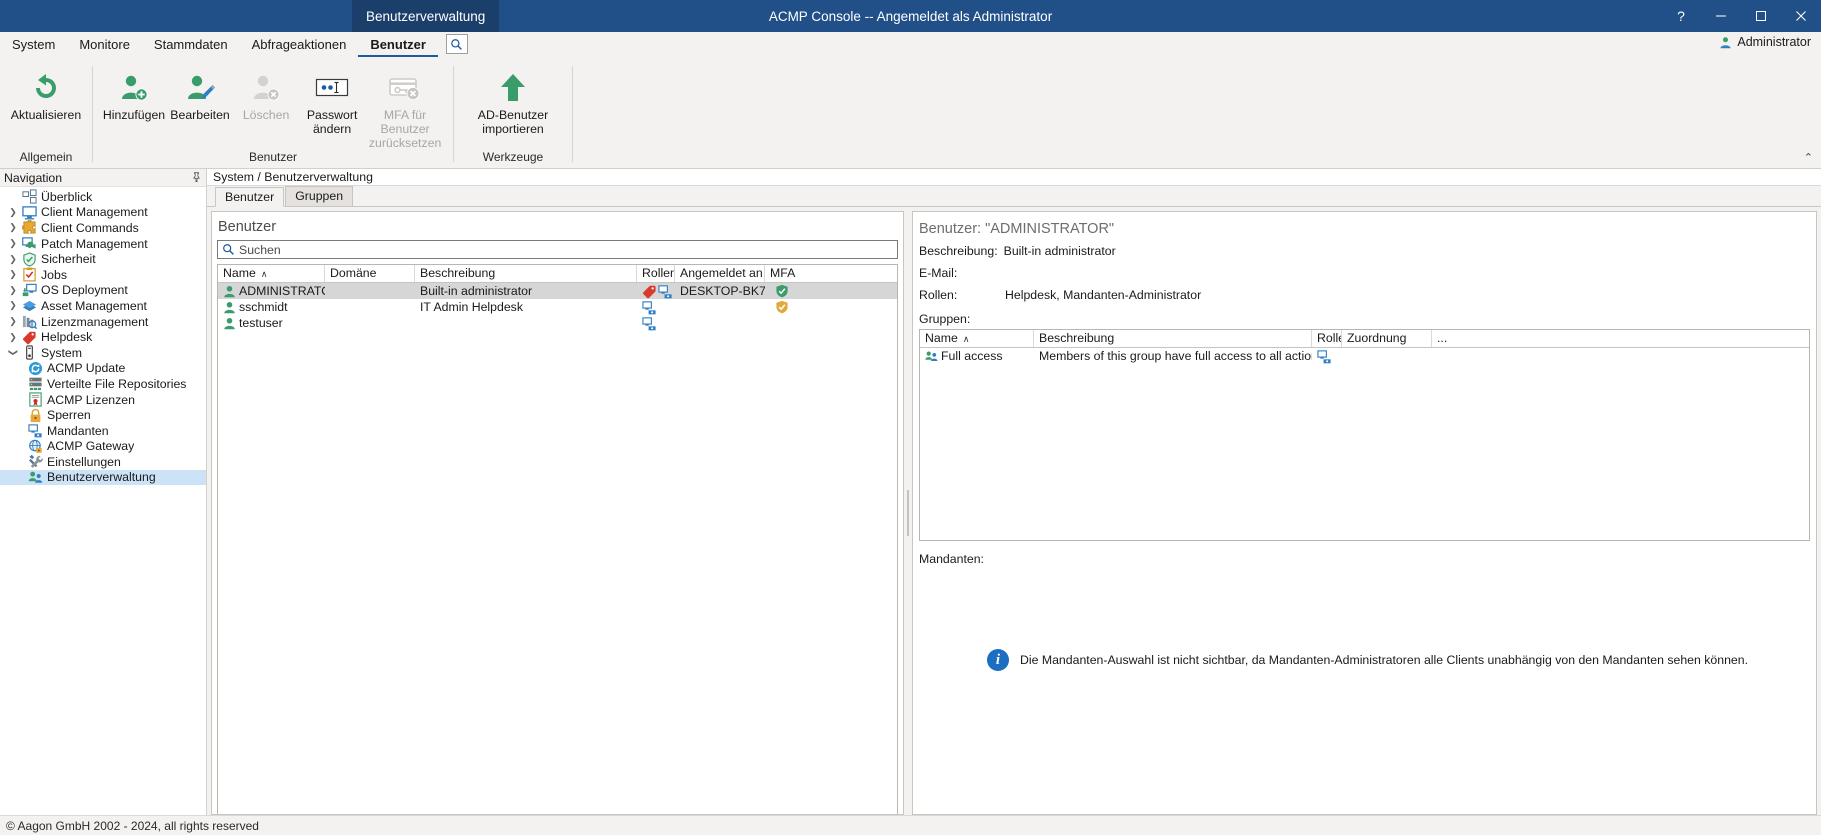  What do you see at coordinates (398, 44) in the screenshot?
I see `menu-item-benutzer: Benutzer` at bounding box center [398, 44].